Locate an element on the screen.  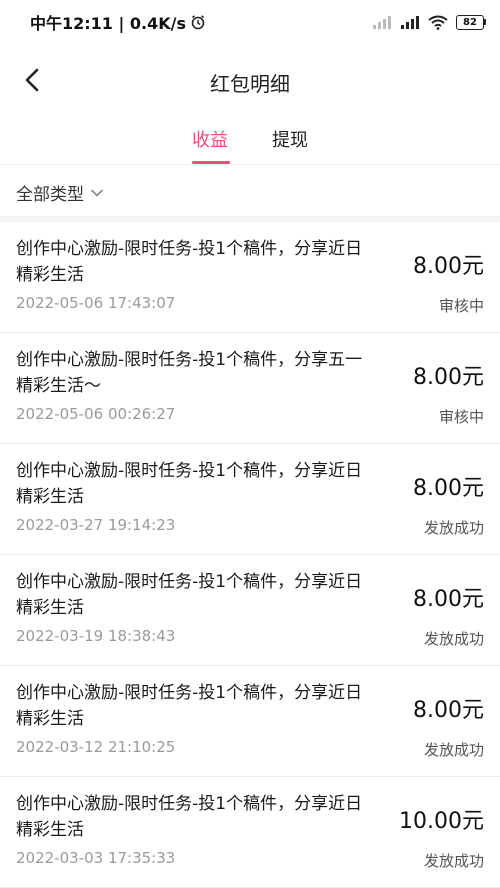
tab-bar: 收益 提现 is located at coordinates (250, 141).